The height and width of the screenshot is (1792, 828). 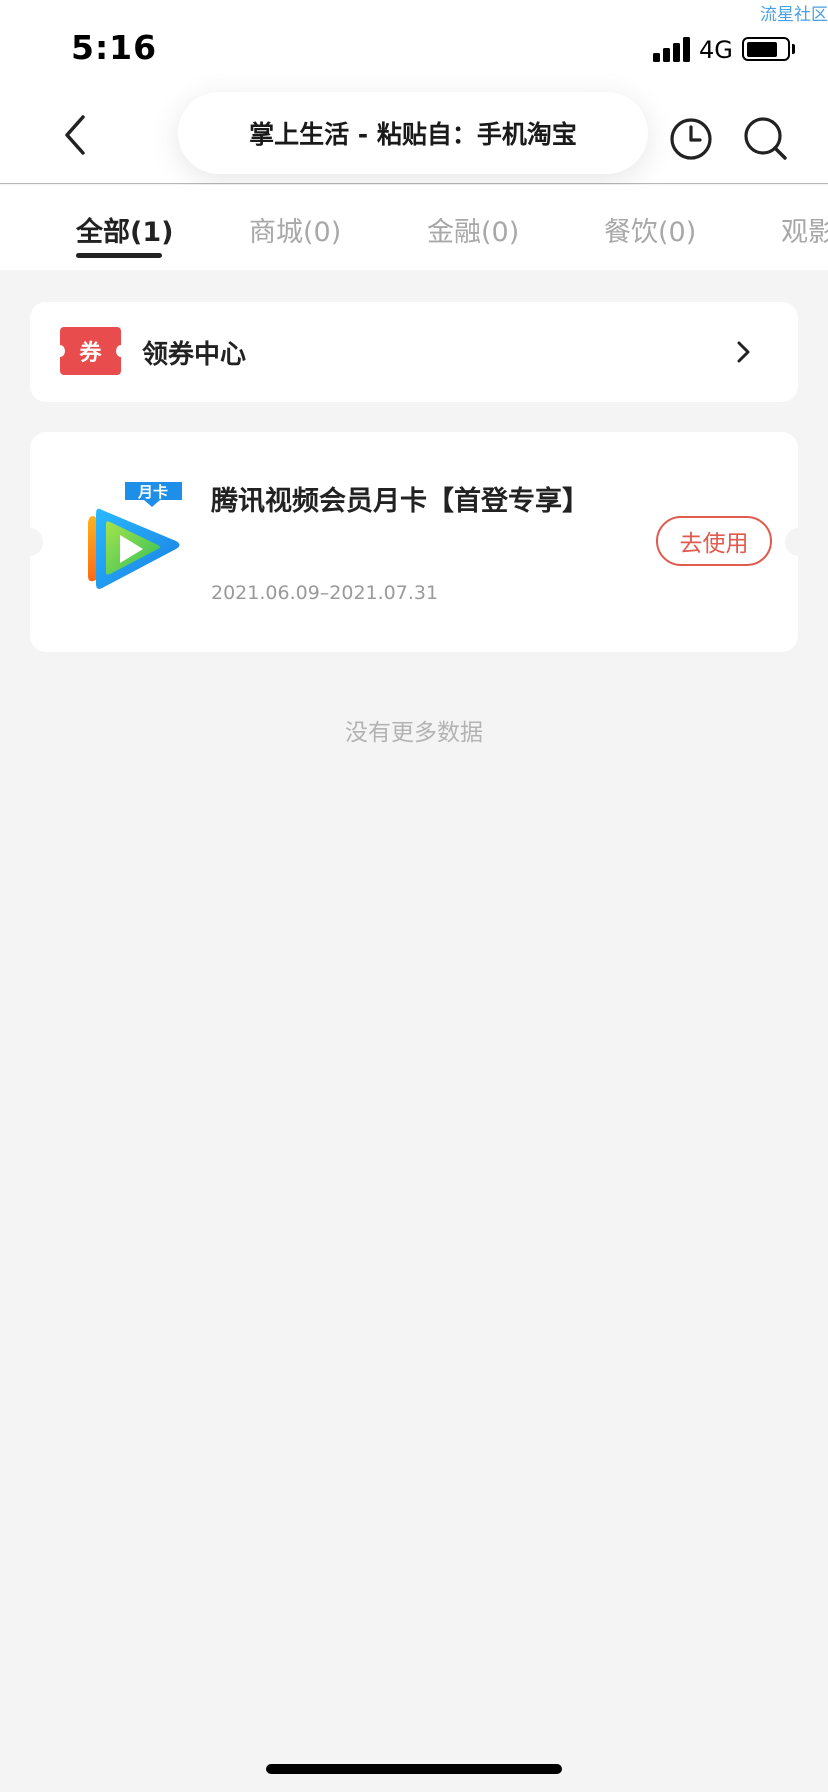 I want to click on active-tab-indicator, so click(x=119, y=255).